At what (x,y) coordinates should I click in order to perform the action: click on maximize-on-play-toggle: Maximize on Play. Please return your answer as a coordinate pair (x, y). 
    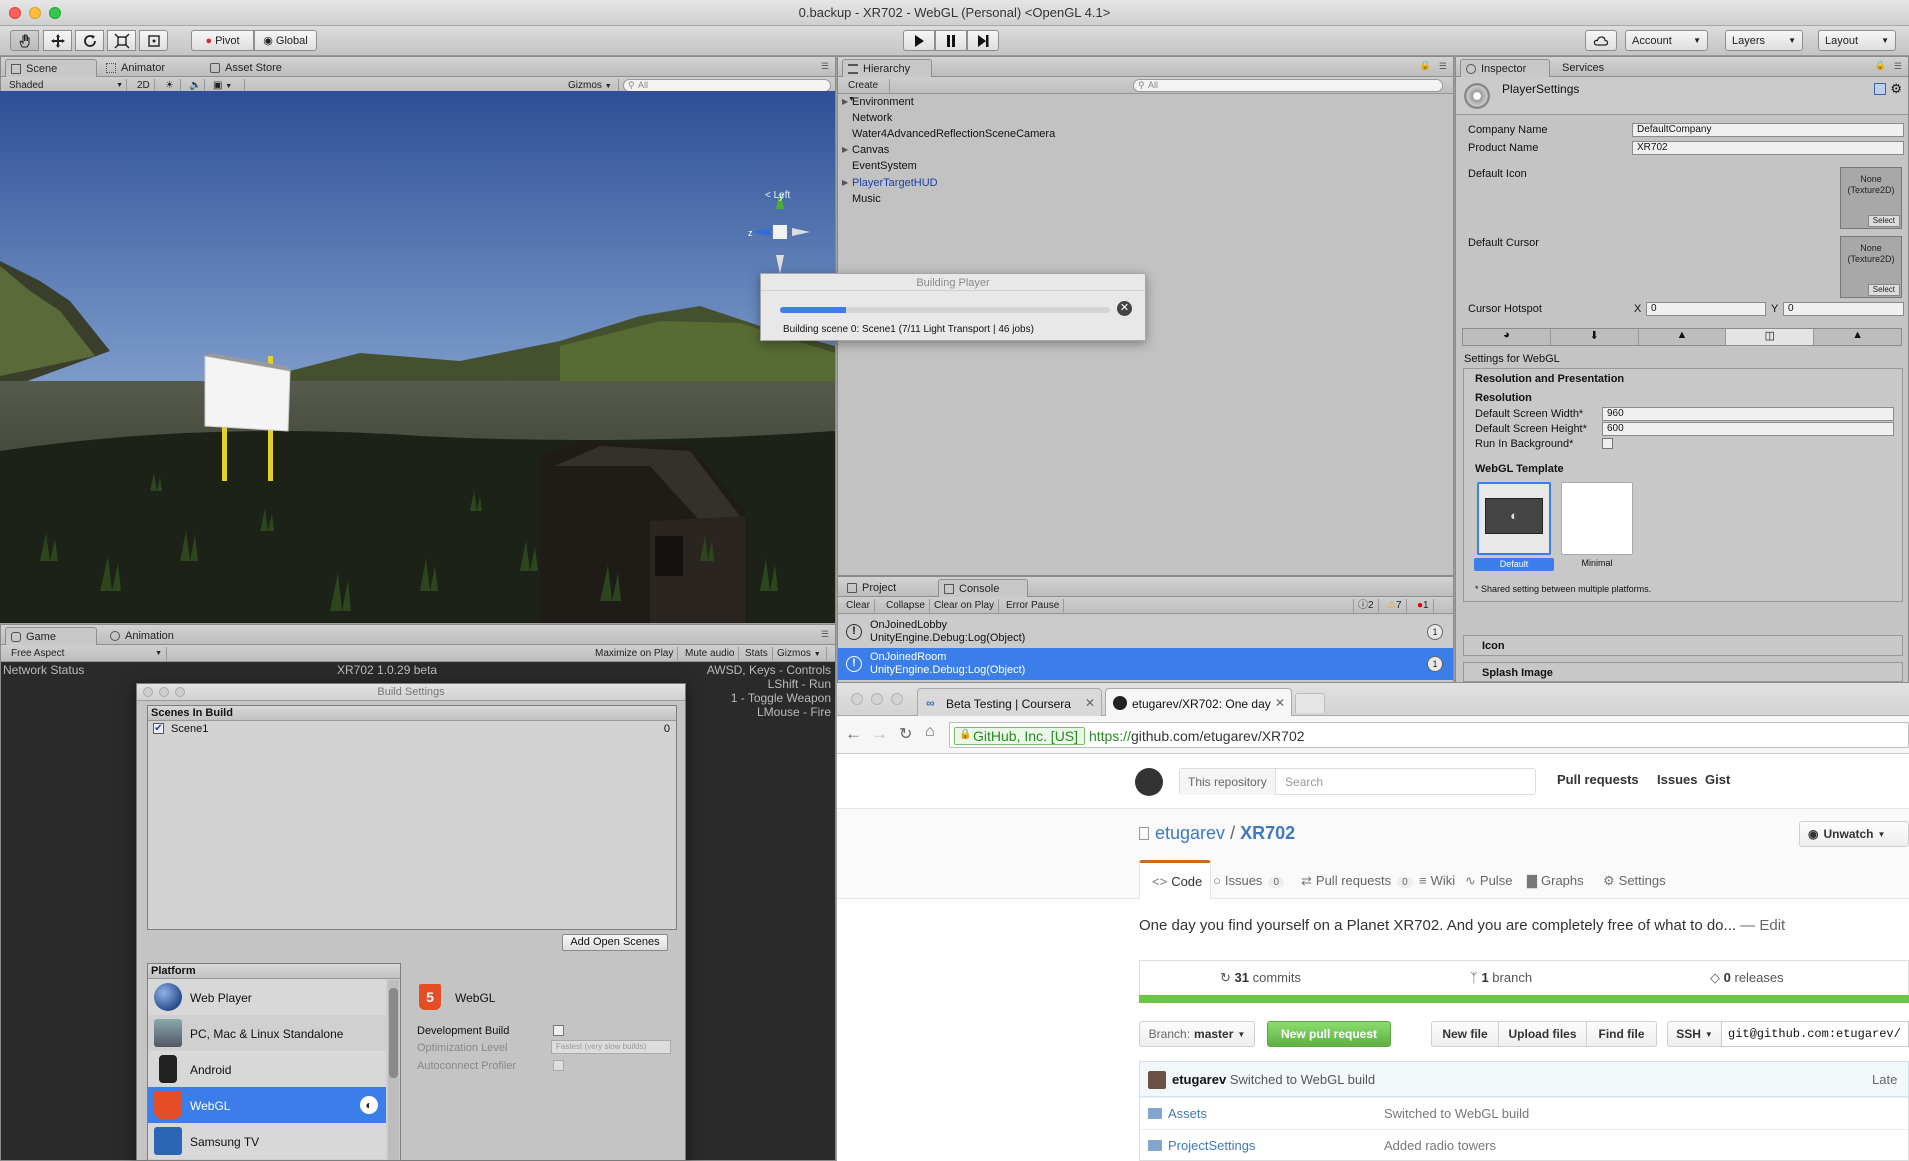
    Looking at the image, I should click on (635, 653).